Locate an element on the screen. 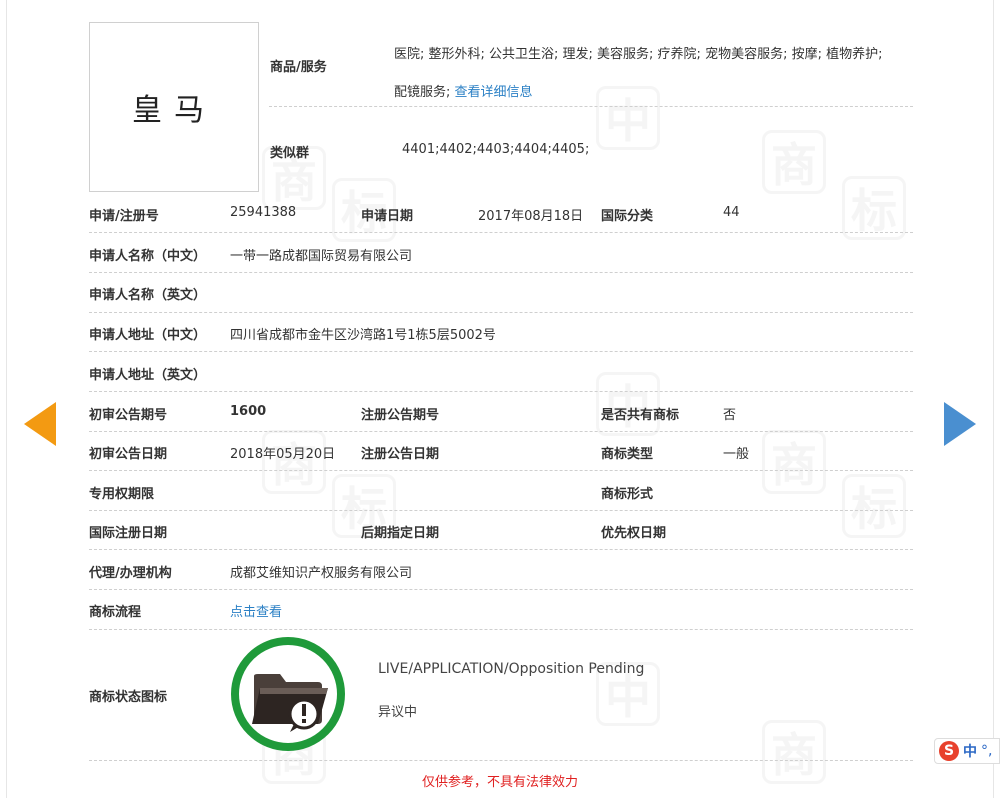 This screenshot has width=1000, height=798. goods-label: 商品/服务 is located at coordinates (298, 67).